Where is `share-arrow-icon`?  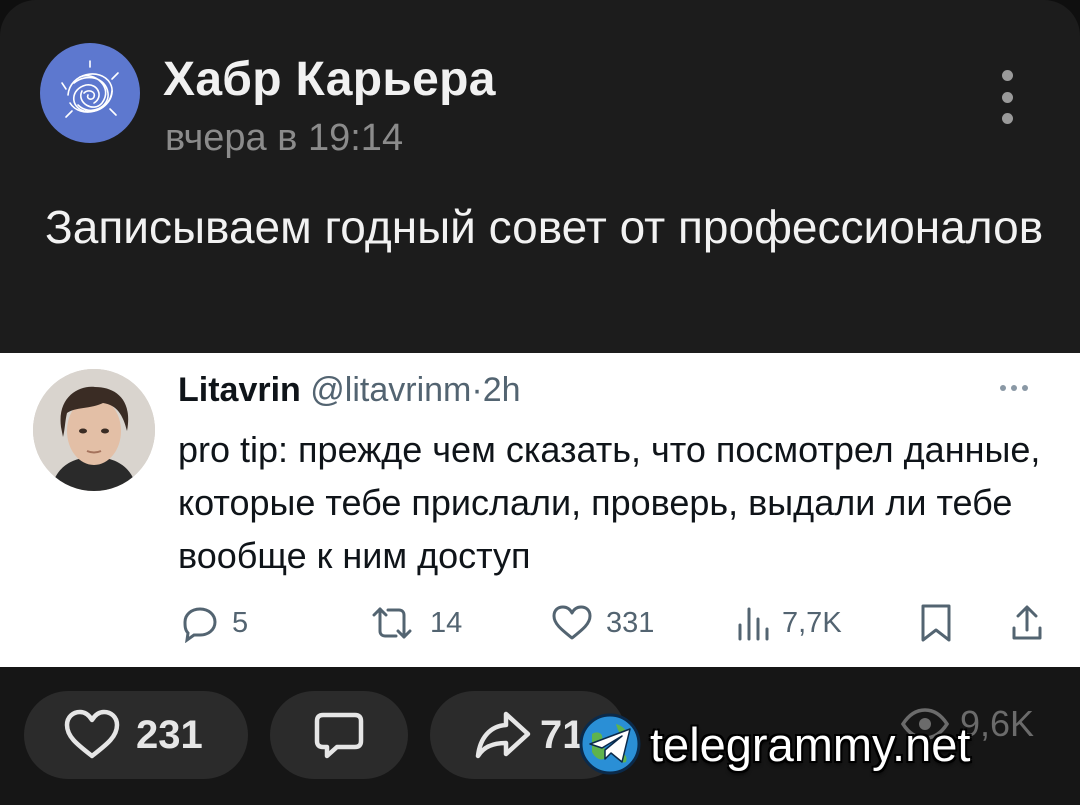
share-arrow-icon is located at coordinates (503, 735).